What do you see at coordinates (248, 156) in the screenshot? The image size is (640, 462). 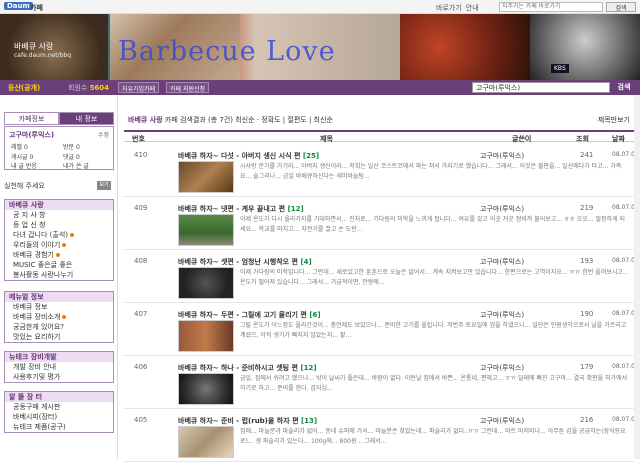 I see `row-title-link: 바베큐 하자~ 다섯 - 아버지 생신 시식 편 [25]` at bounding box center [248, 156].